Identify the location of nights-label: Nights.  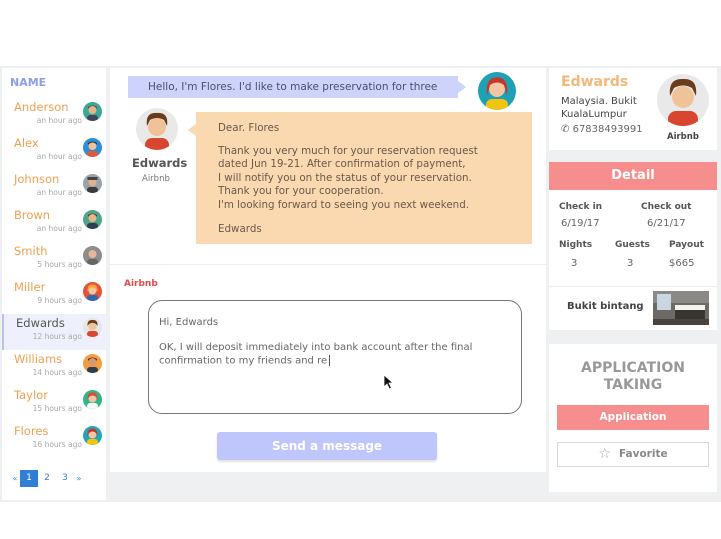
(576, 245).